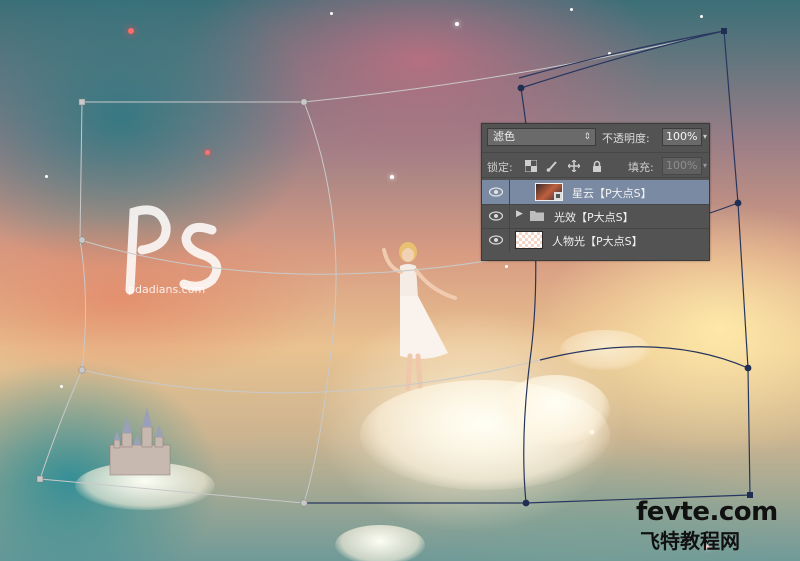 Image resolution: width=800 pixels, height=561 pixels. I want to click on layer-row-nebula: 星云【P大点S】, so click(595, 192).